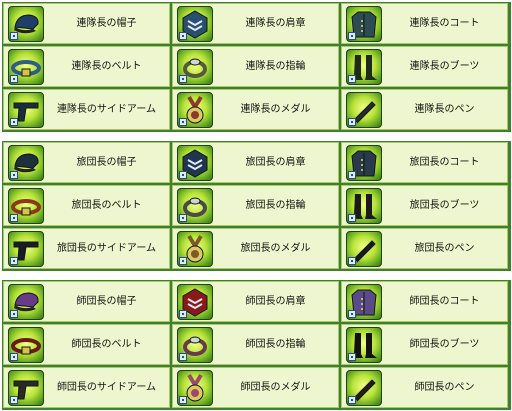  Describe the element at coordinates (106, 109) in the screenshot. I see `item-label: 連隊長のサイドアーム` at that location.